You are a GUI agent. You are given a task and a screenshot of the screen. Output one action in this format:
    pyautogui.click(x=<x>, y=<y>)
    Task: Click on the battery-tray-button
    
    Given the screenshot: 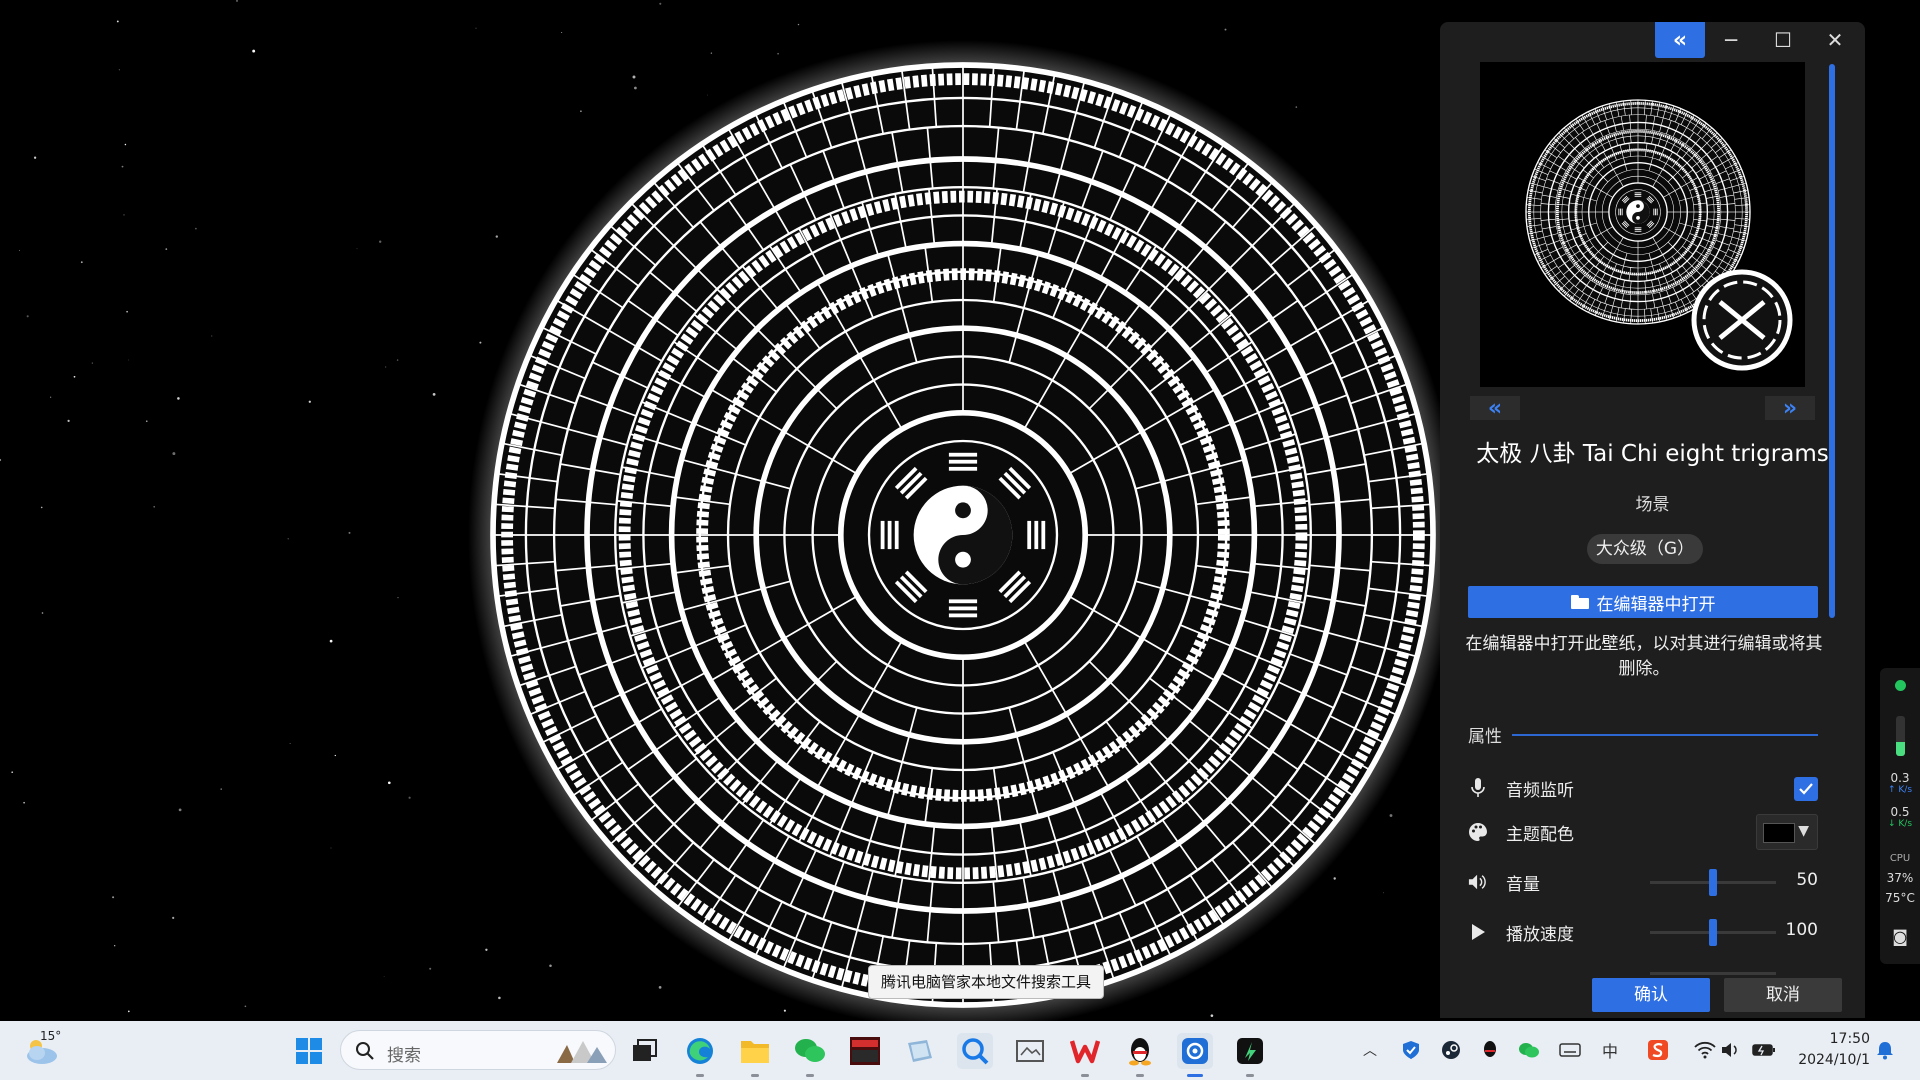 What is the action you would take?
    pyautogui.click(x=1764, y=1050)
    